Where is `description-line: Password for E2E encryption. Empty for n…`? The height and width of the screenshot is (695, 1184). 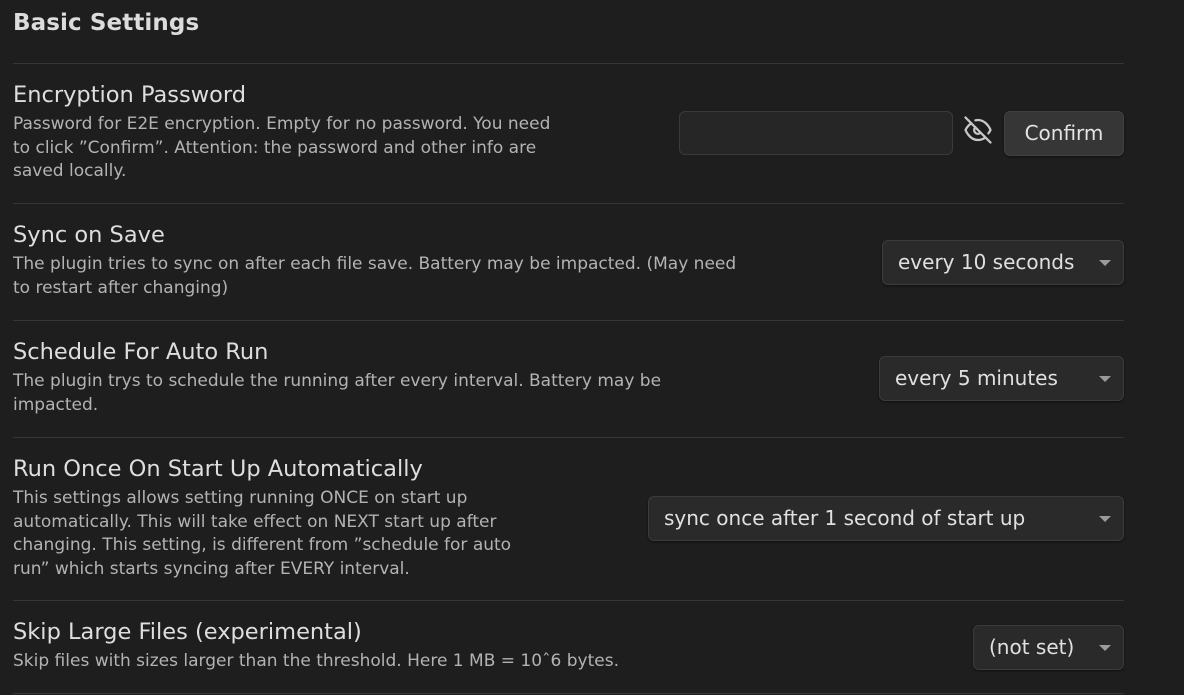 description-line: Password for E2E encryption. Empty for n… is located at coordinates (282, 124).